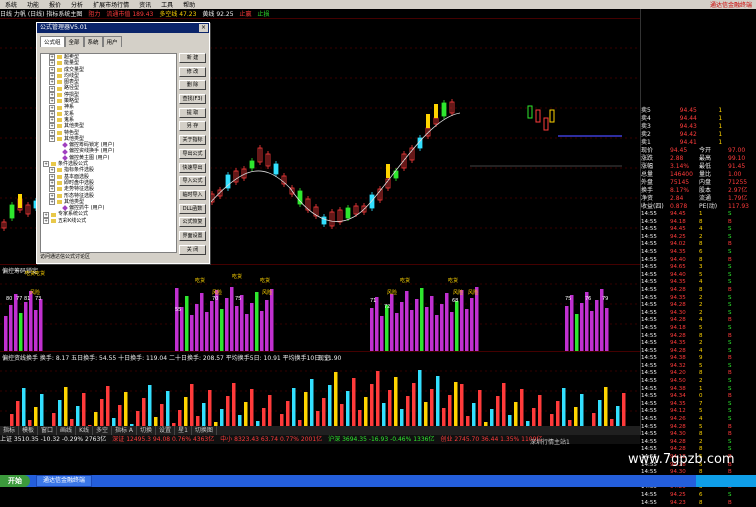 This screenshot has height=507, width=756. Describe the element at coordinates (10, 430) in the screenshot. I see `bottom-tab: 指标` at that location.